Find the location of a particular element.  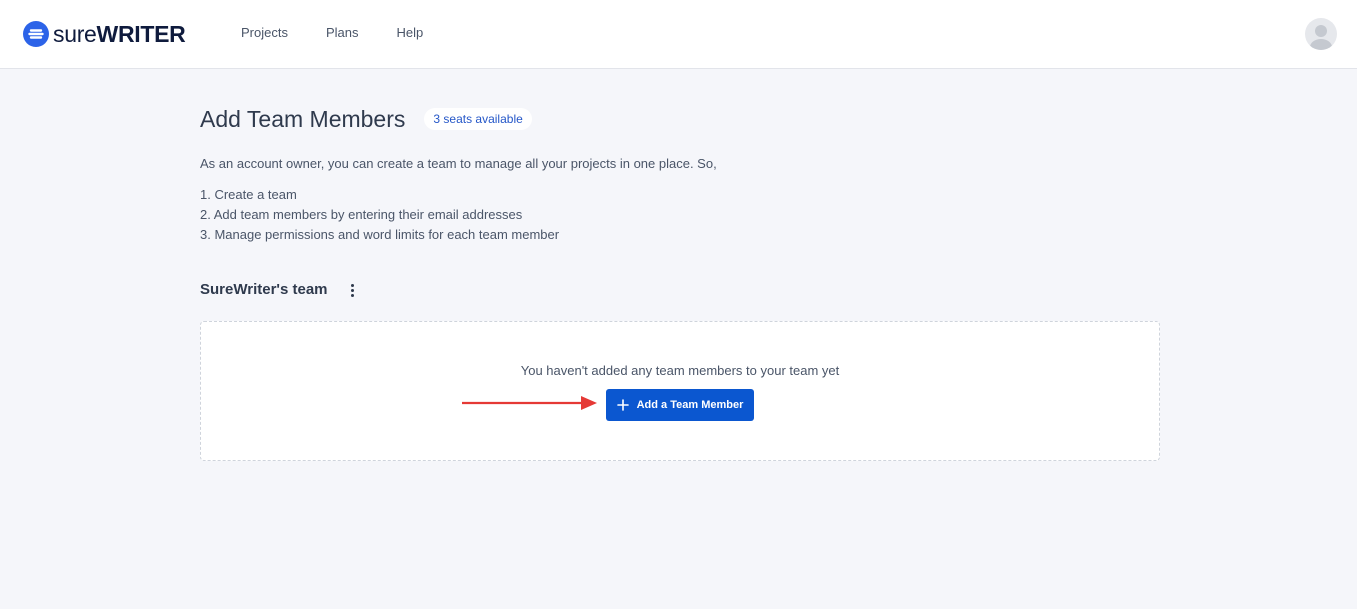

user-avatar is located at coordinates (1321, 34).